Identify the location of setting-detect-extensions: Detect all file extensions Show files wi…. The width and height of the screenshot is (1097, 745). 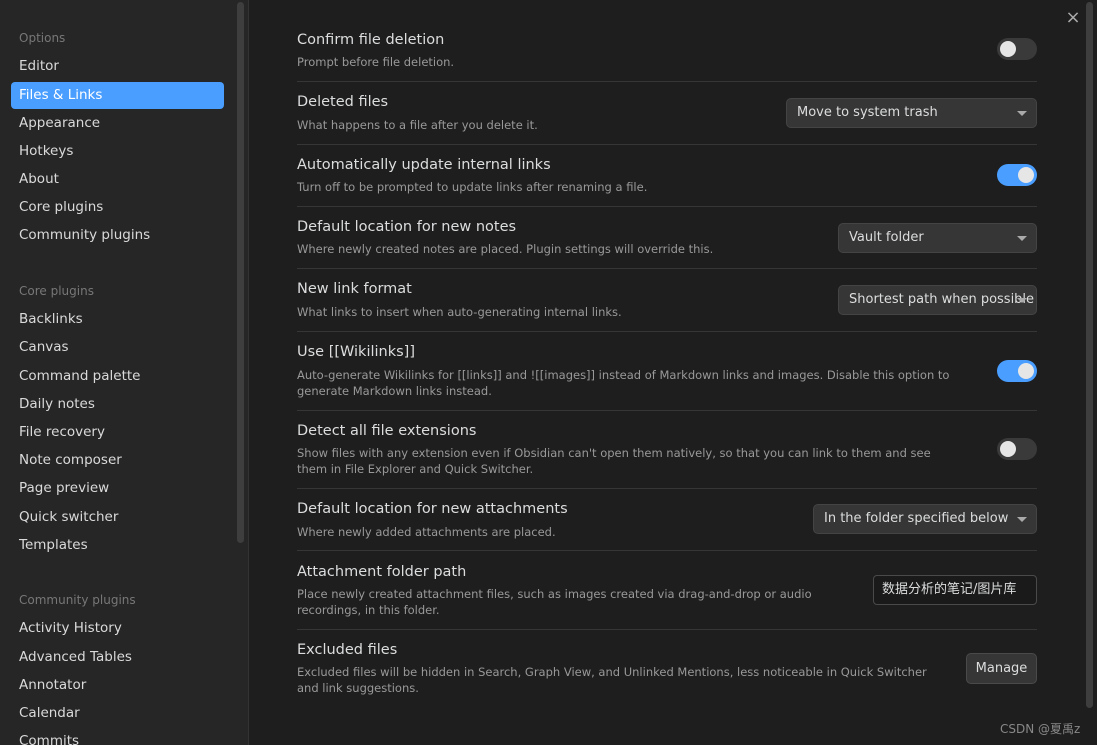
(667, 450).